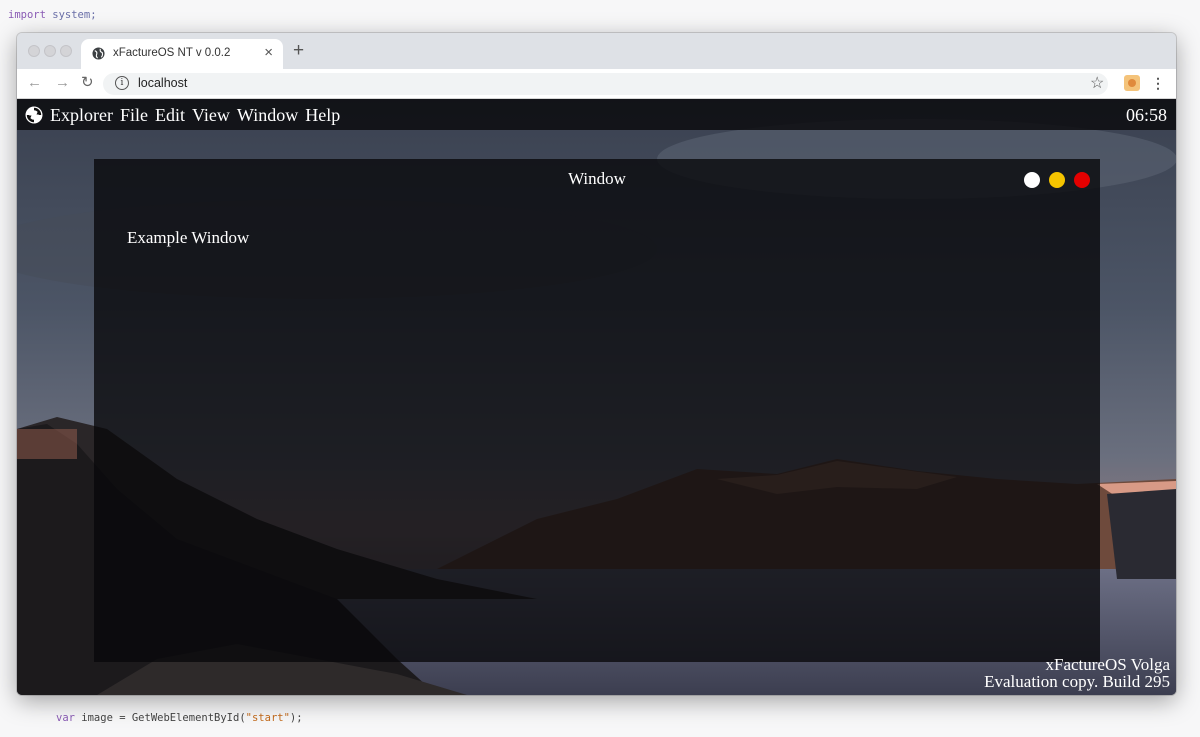 The height and width of the screenshot is (737, 1200). Describe the element at coordinates (65, 718) in the screenshot. I see `code-keyword: var` at that location.